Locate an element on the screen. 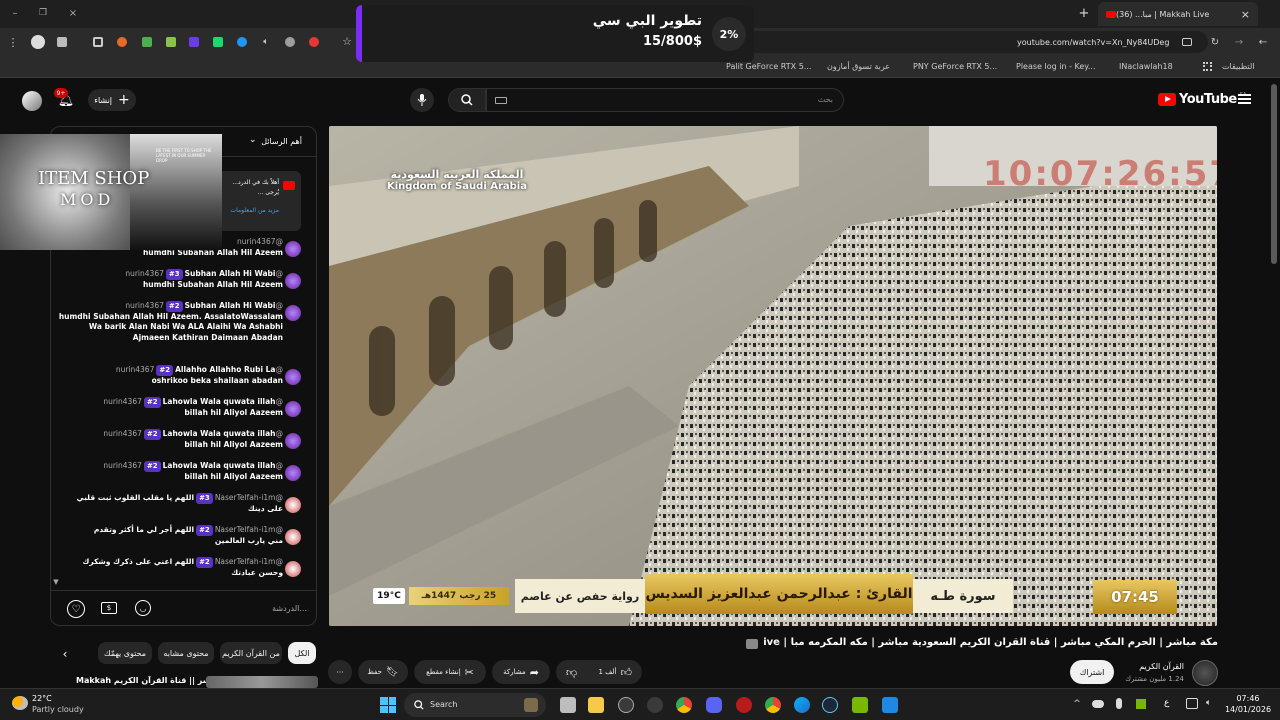 The width and height of the screenshot is (1280, 720). onedrive-icon is located at coordinates (1098, 704).